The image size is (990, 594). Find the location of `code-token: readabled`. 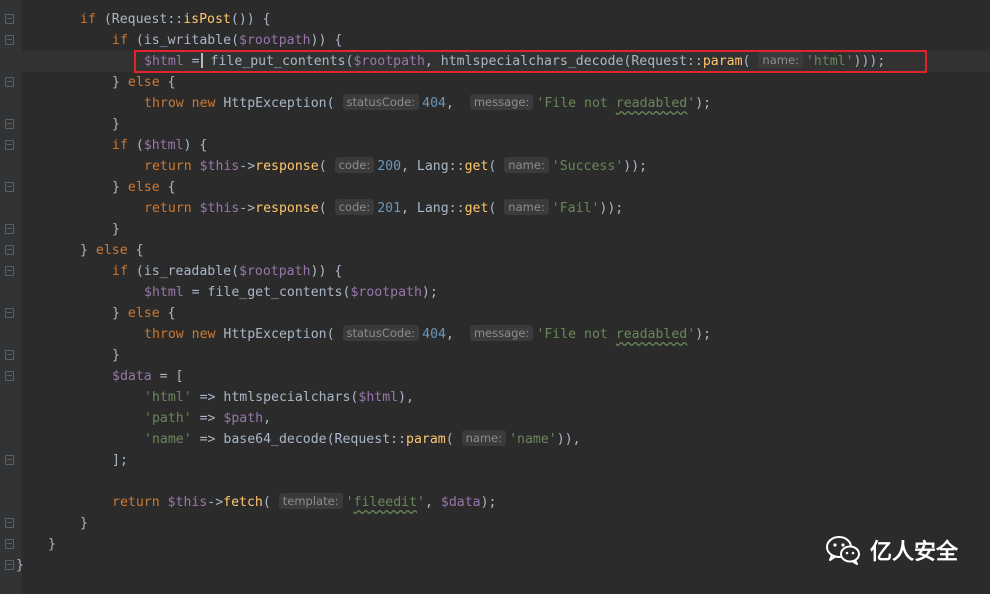

code-token: readabled is located at coordinates (651, 103).